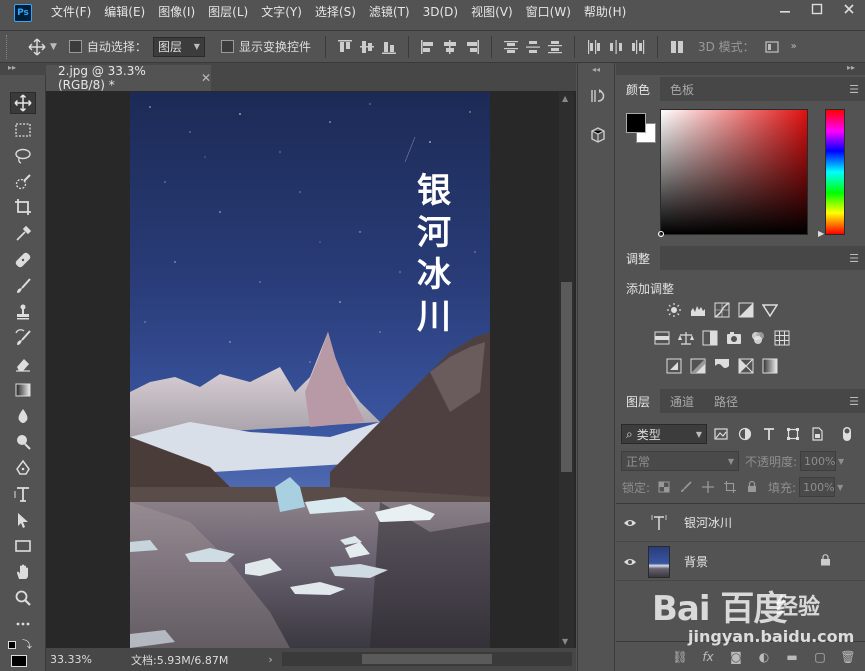  I want to click on filter-adjustment-layer-icon, so click(745, 434).